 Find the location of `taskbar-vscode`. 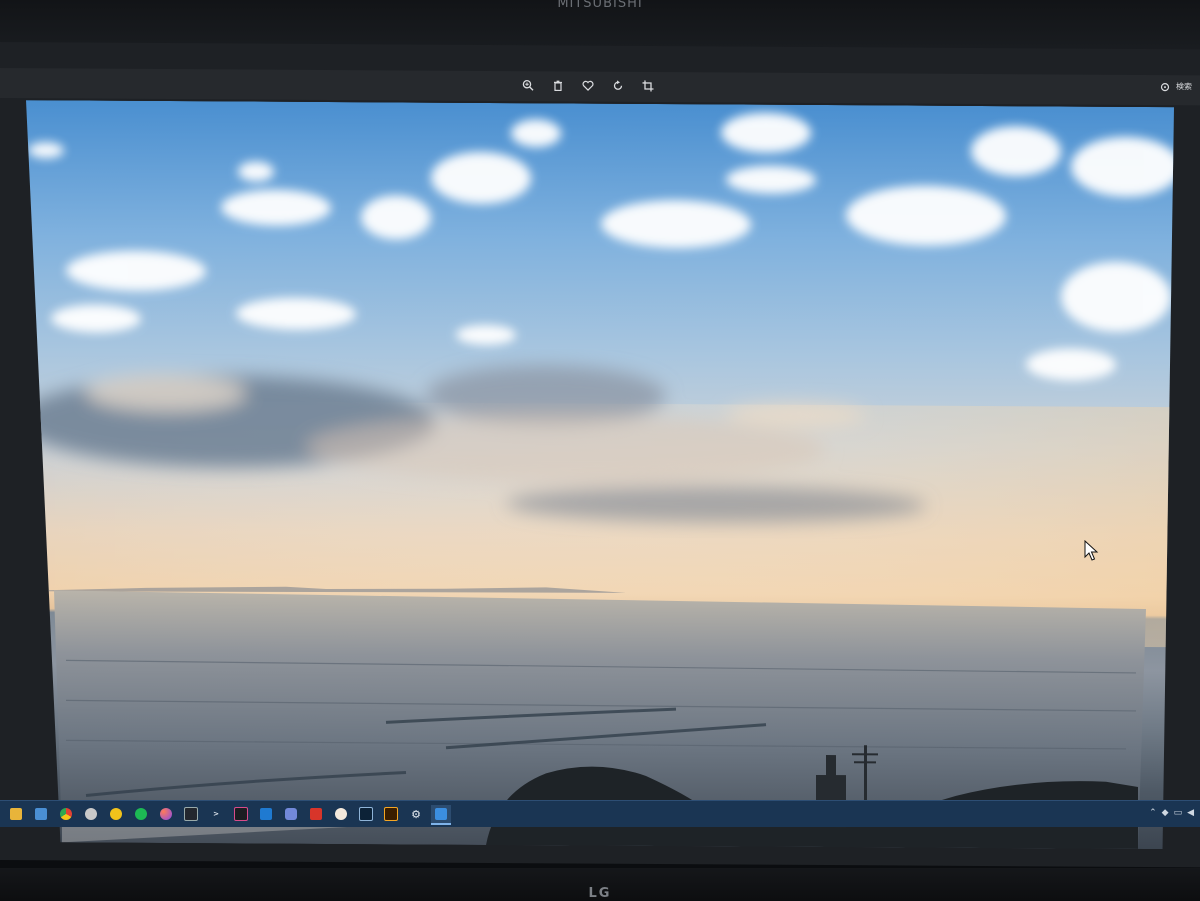

taskbar-vscode is located at coordinates (266, 815).